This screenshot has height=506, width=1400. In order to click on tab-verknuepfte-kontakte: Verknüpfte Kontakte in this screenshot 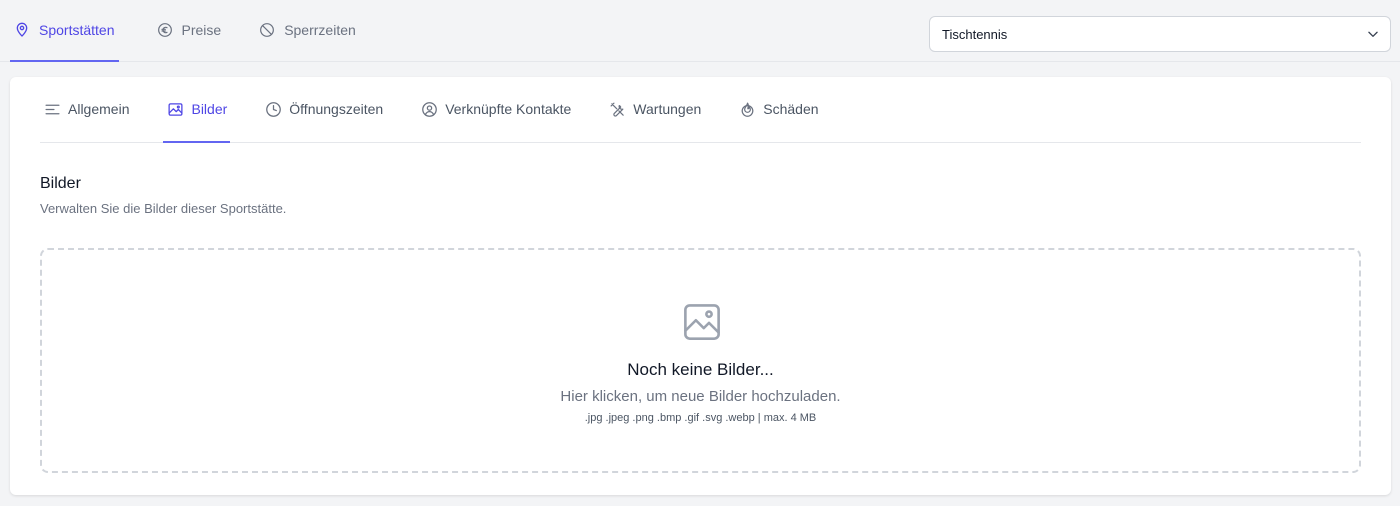, I will do `click(495, 110)`.